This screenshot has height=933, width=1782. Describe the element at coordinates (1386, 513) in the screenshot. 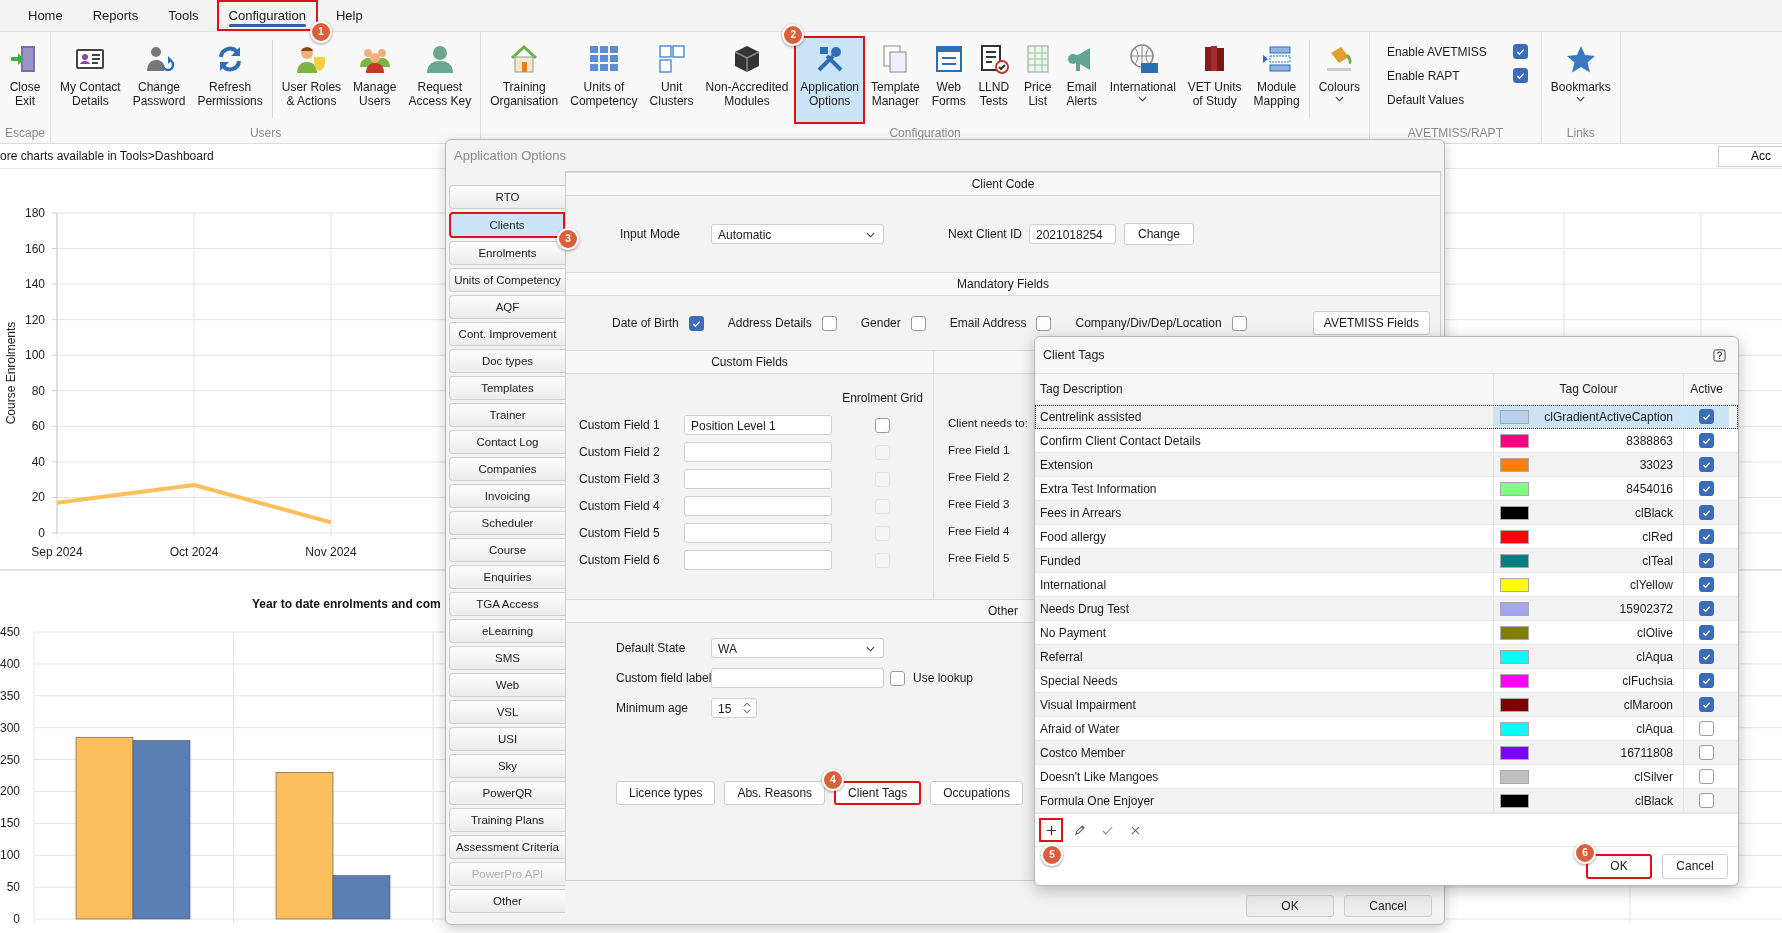

I see `table-row: Fees in Arrears clBlack` at that location.